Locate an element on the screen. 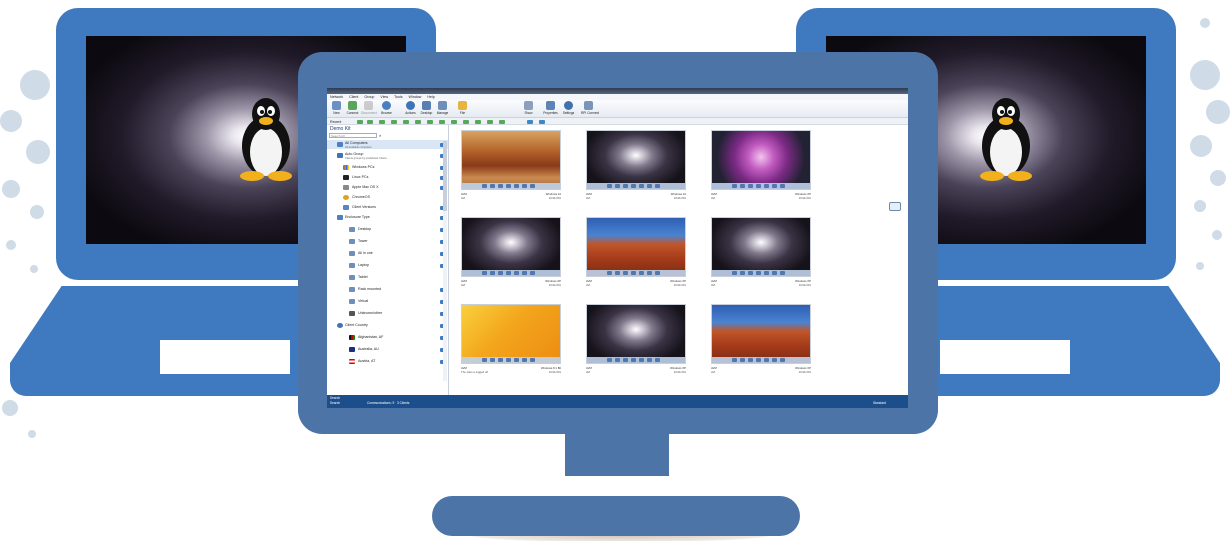 This screenshot has width=1231, height=541. rpi-connect-button: RPI Connect is located at coordinates (590, 109).